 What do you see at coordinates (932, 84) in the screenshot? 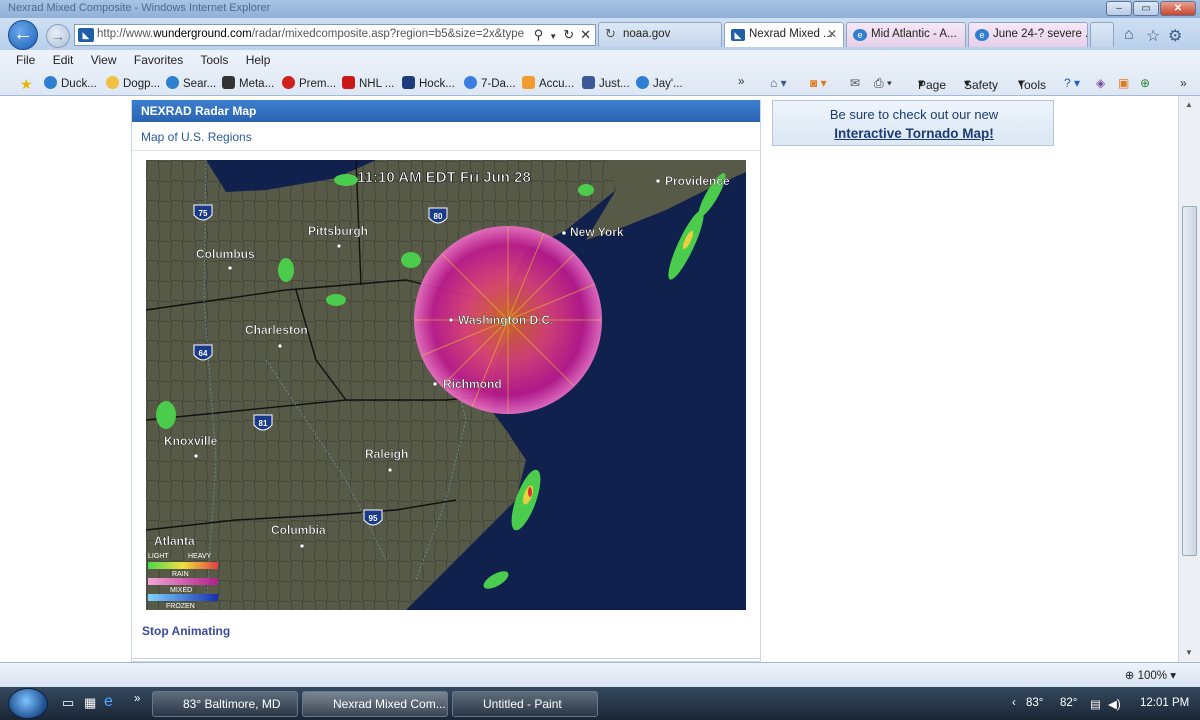
I see `page-menu: Page ▾` at bounding box center [932, 84].